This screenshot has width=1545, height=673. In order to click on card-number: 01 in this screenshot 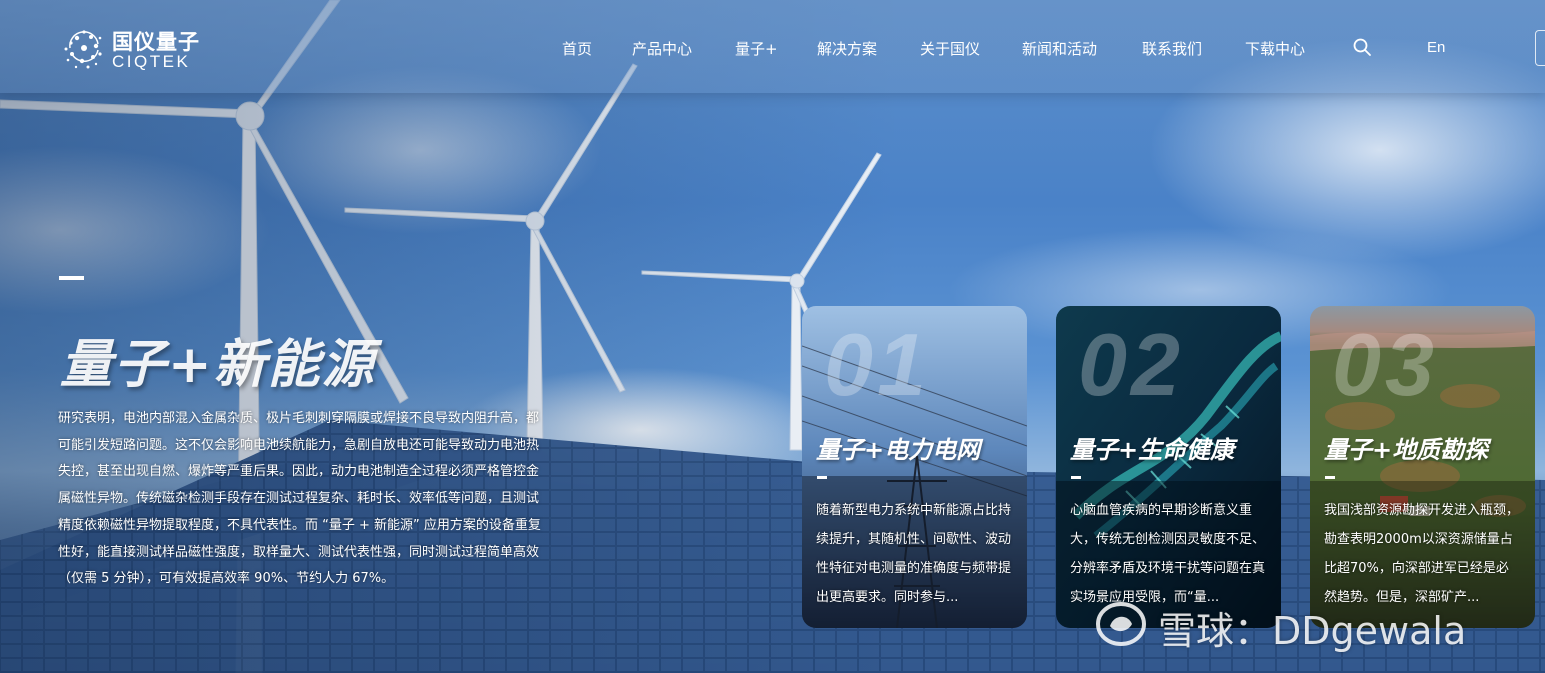, I will do `click(877, 364)`.